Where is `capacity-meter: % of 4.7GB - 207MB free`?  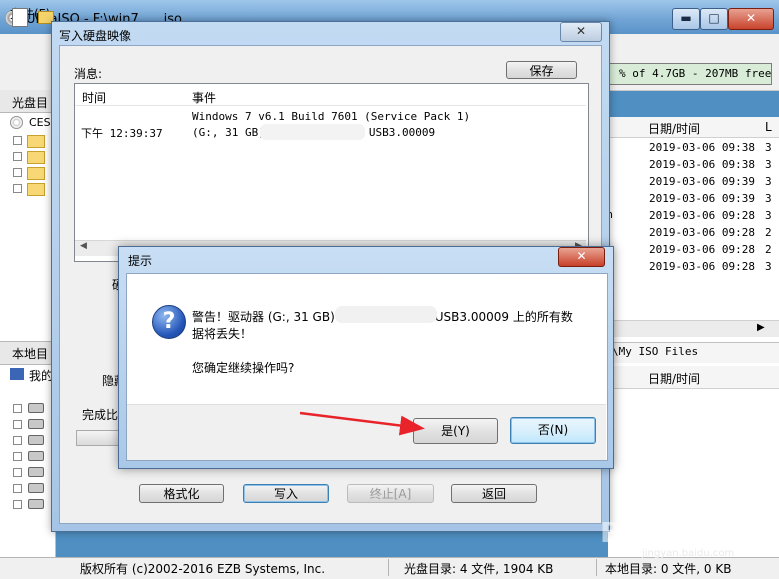 capacity-meter: % of 4.7GB - 207MB free is located at coordinates (688, 74).